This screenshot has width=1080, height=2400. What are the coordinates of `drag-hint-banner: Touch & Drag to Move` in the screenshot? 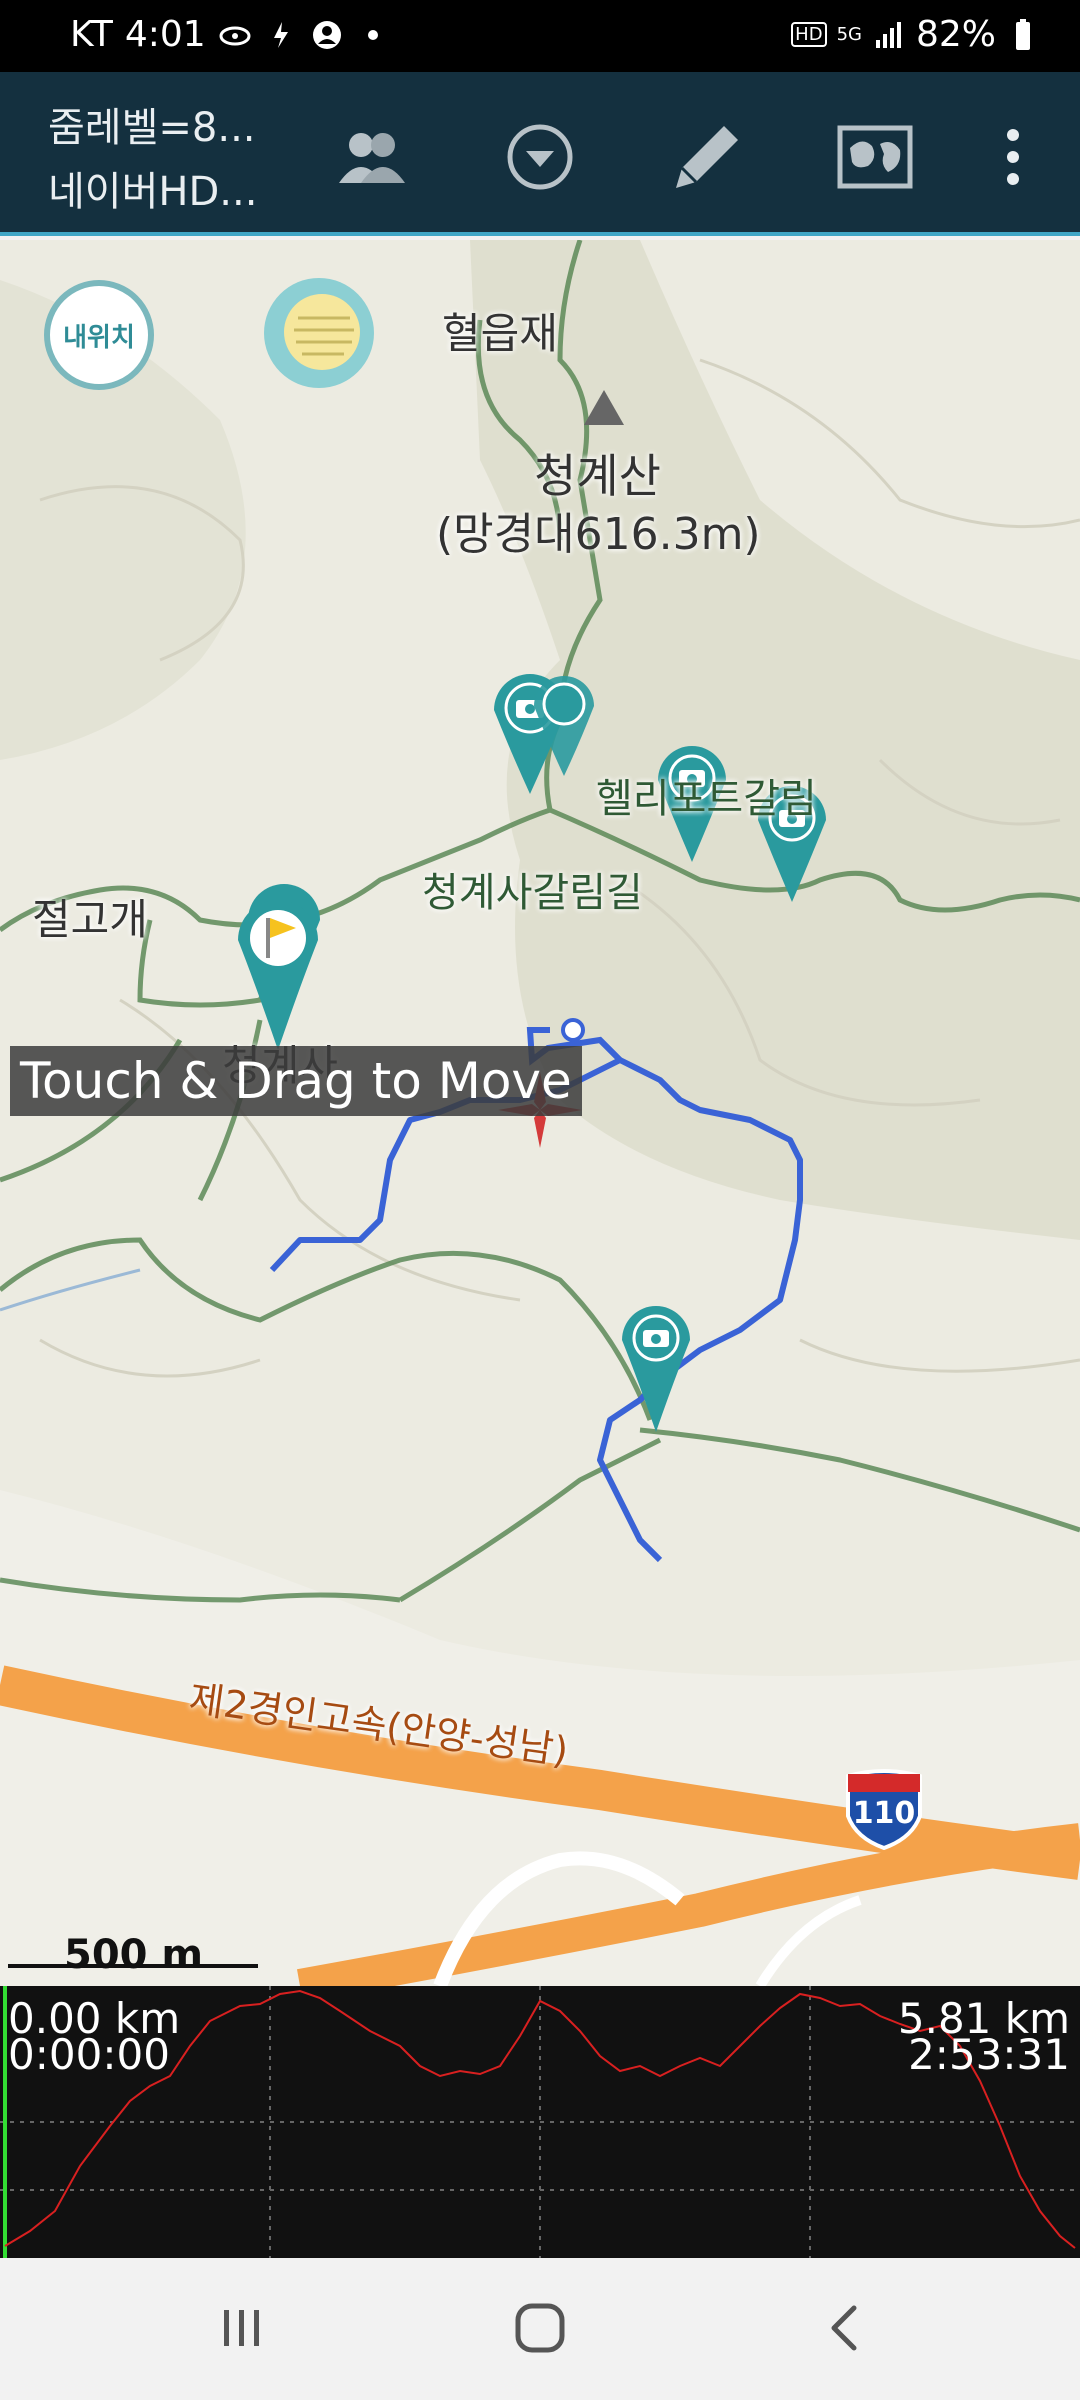 It's located at (296, 1081).